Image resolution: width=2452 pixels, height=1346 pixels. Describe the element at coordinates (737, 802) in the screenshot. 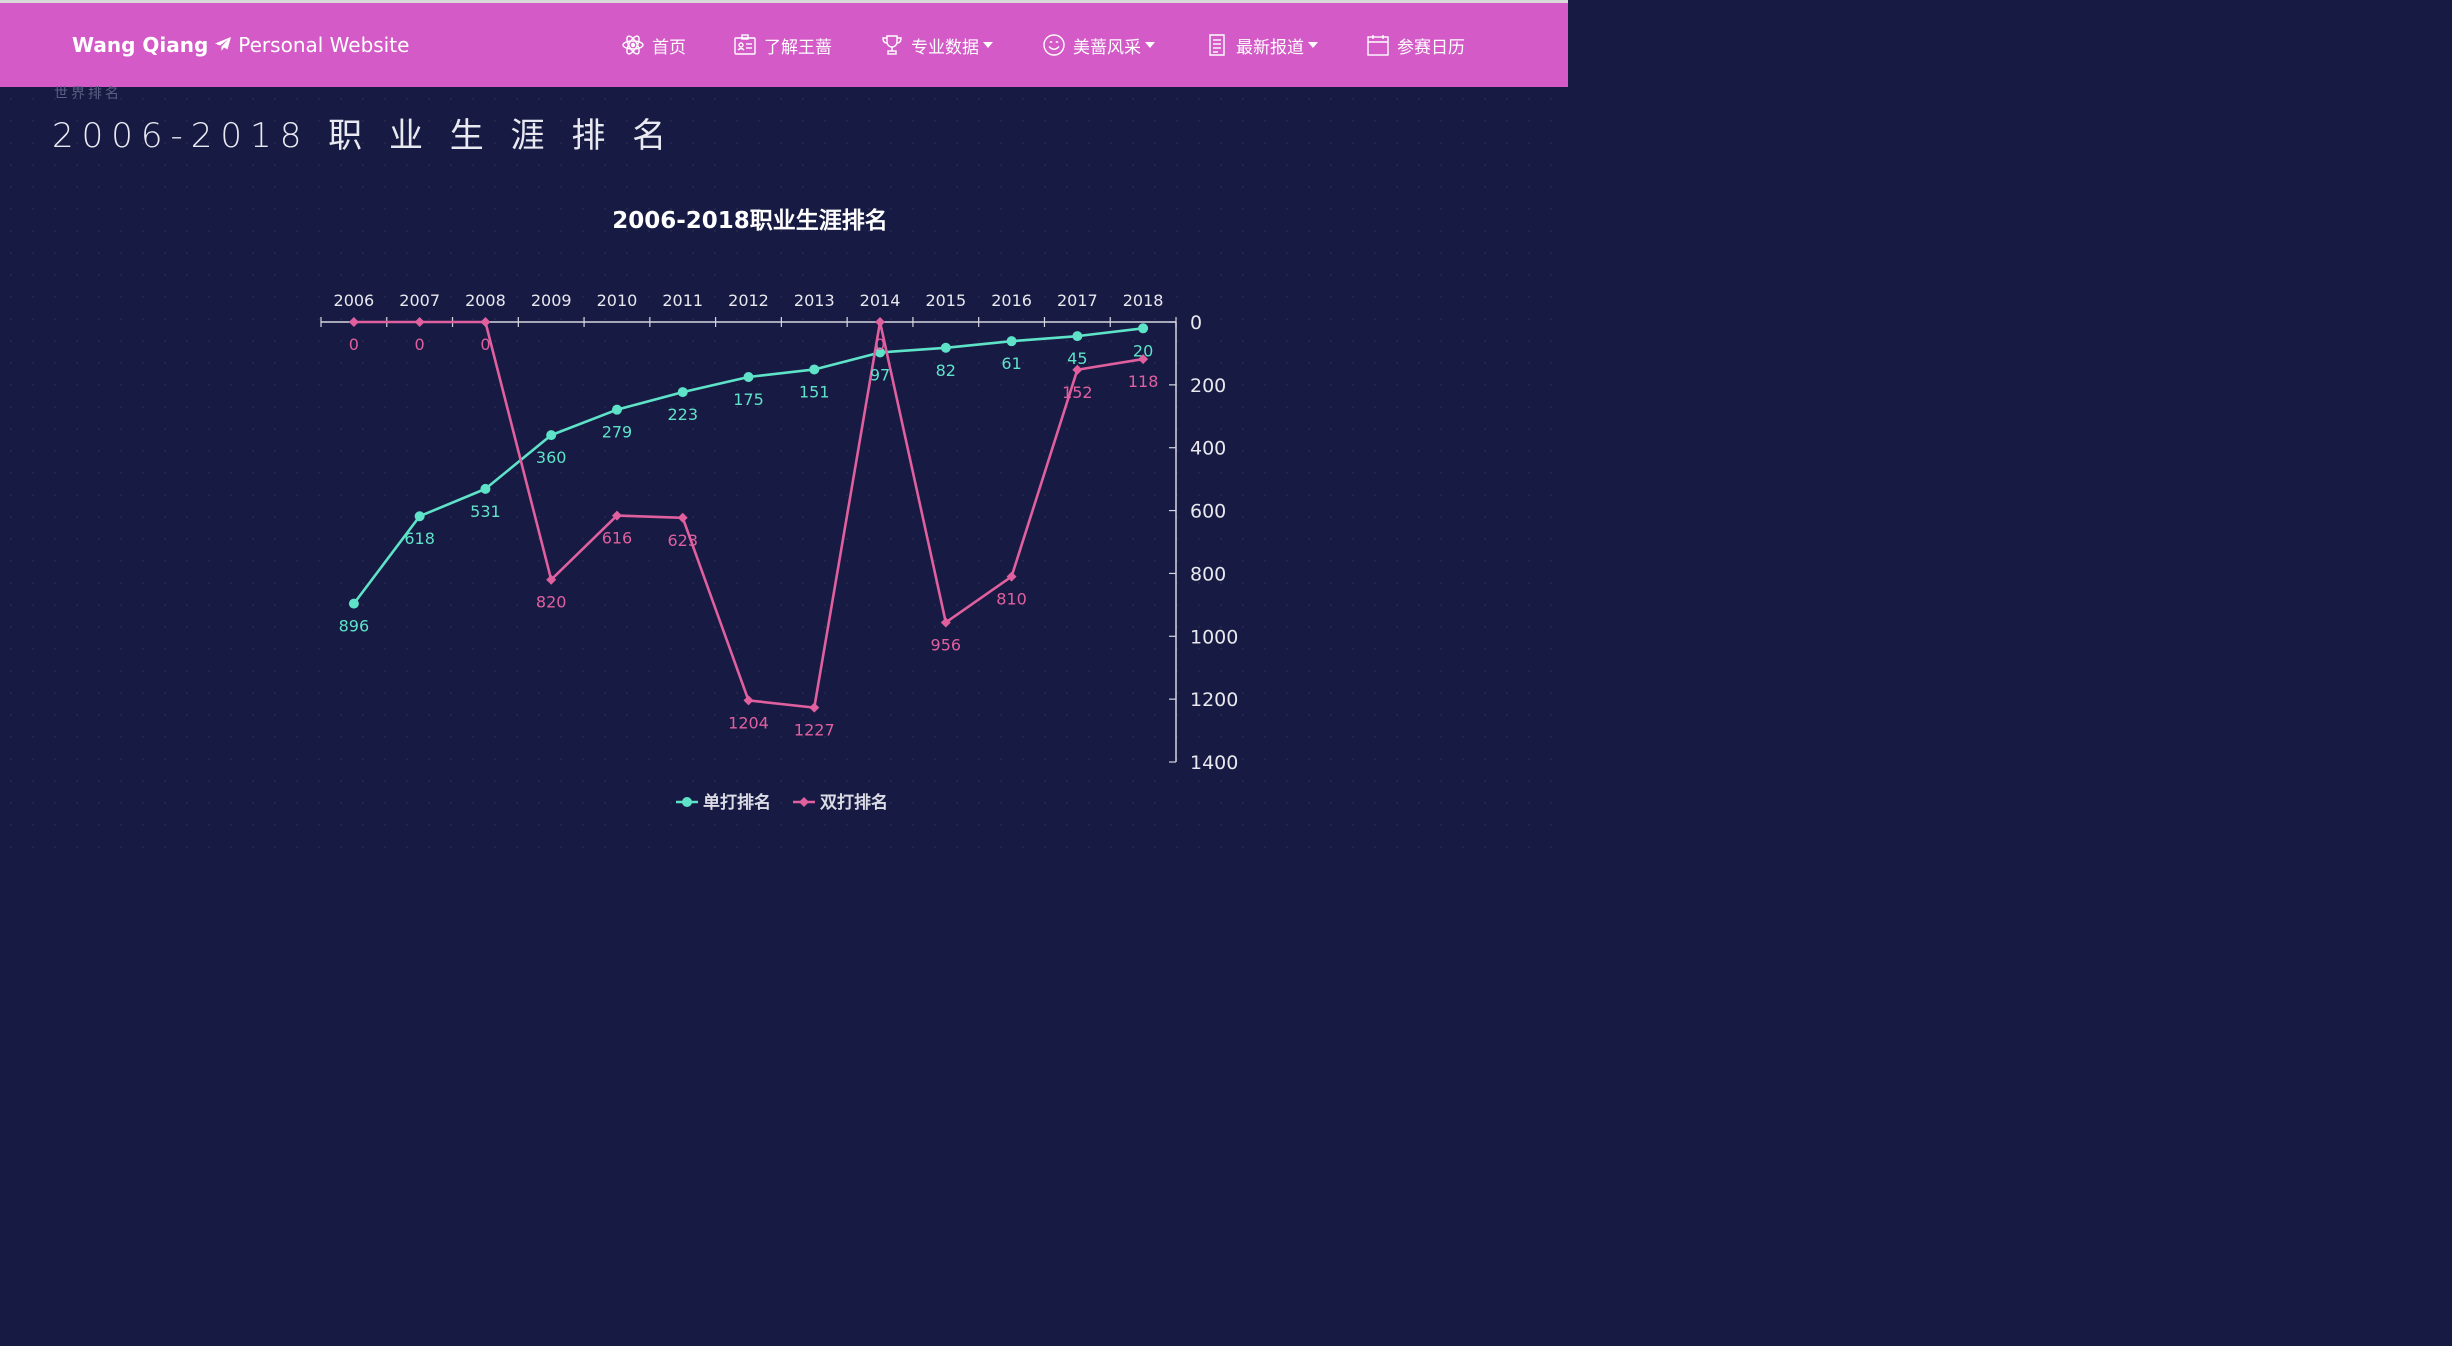

I see `legend-item: 单打排名` at that location.